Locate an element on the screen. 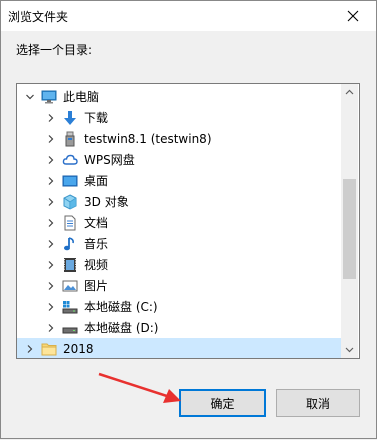  drive-icon is located at coordinates (70, 328).